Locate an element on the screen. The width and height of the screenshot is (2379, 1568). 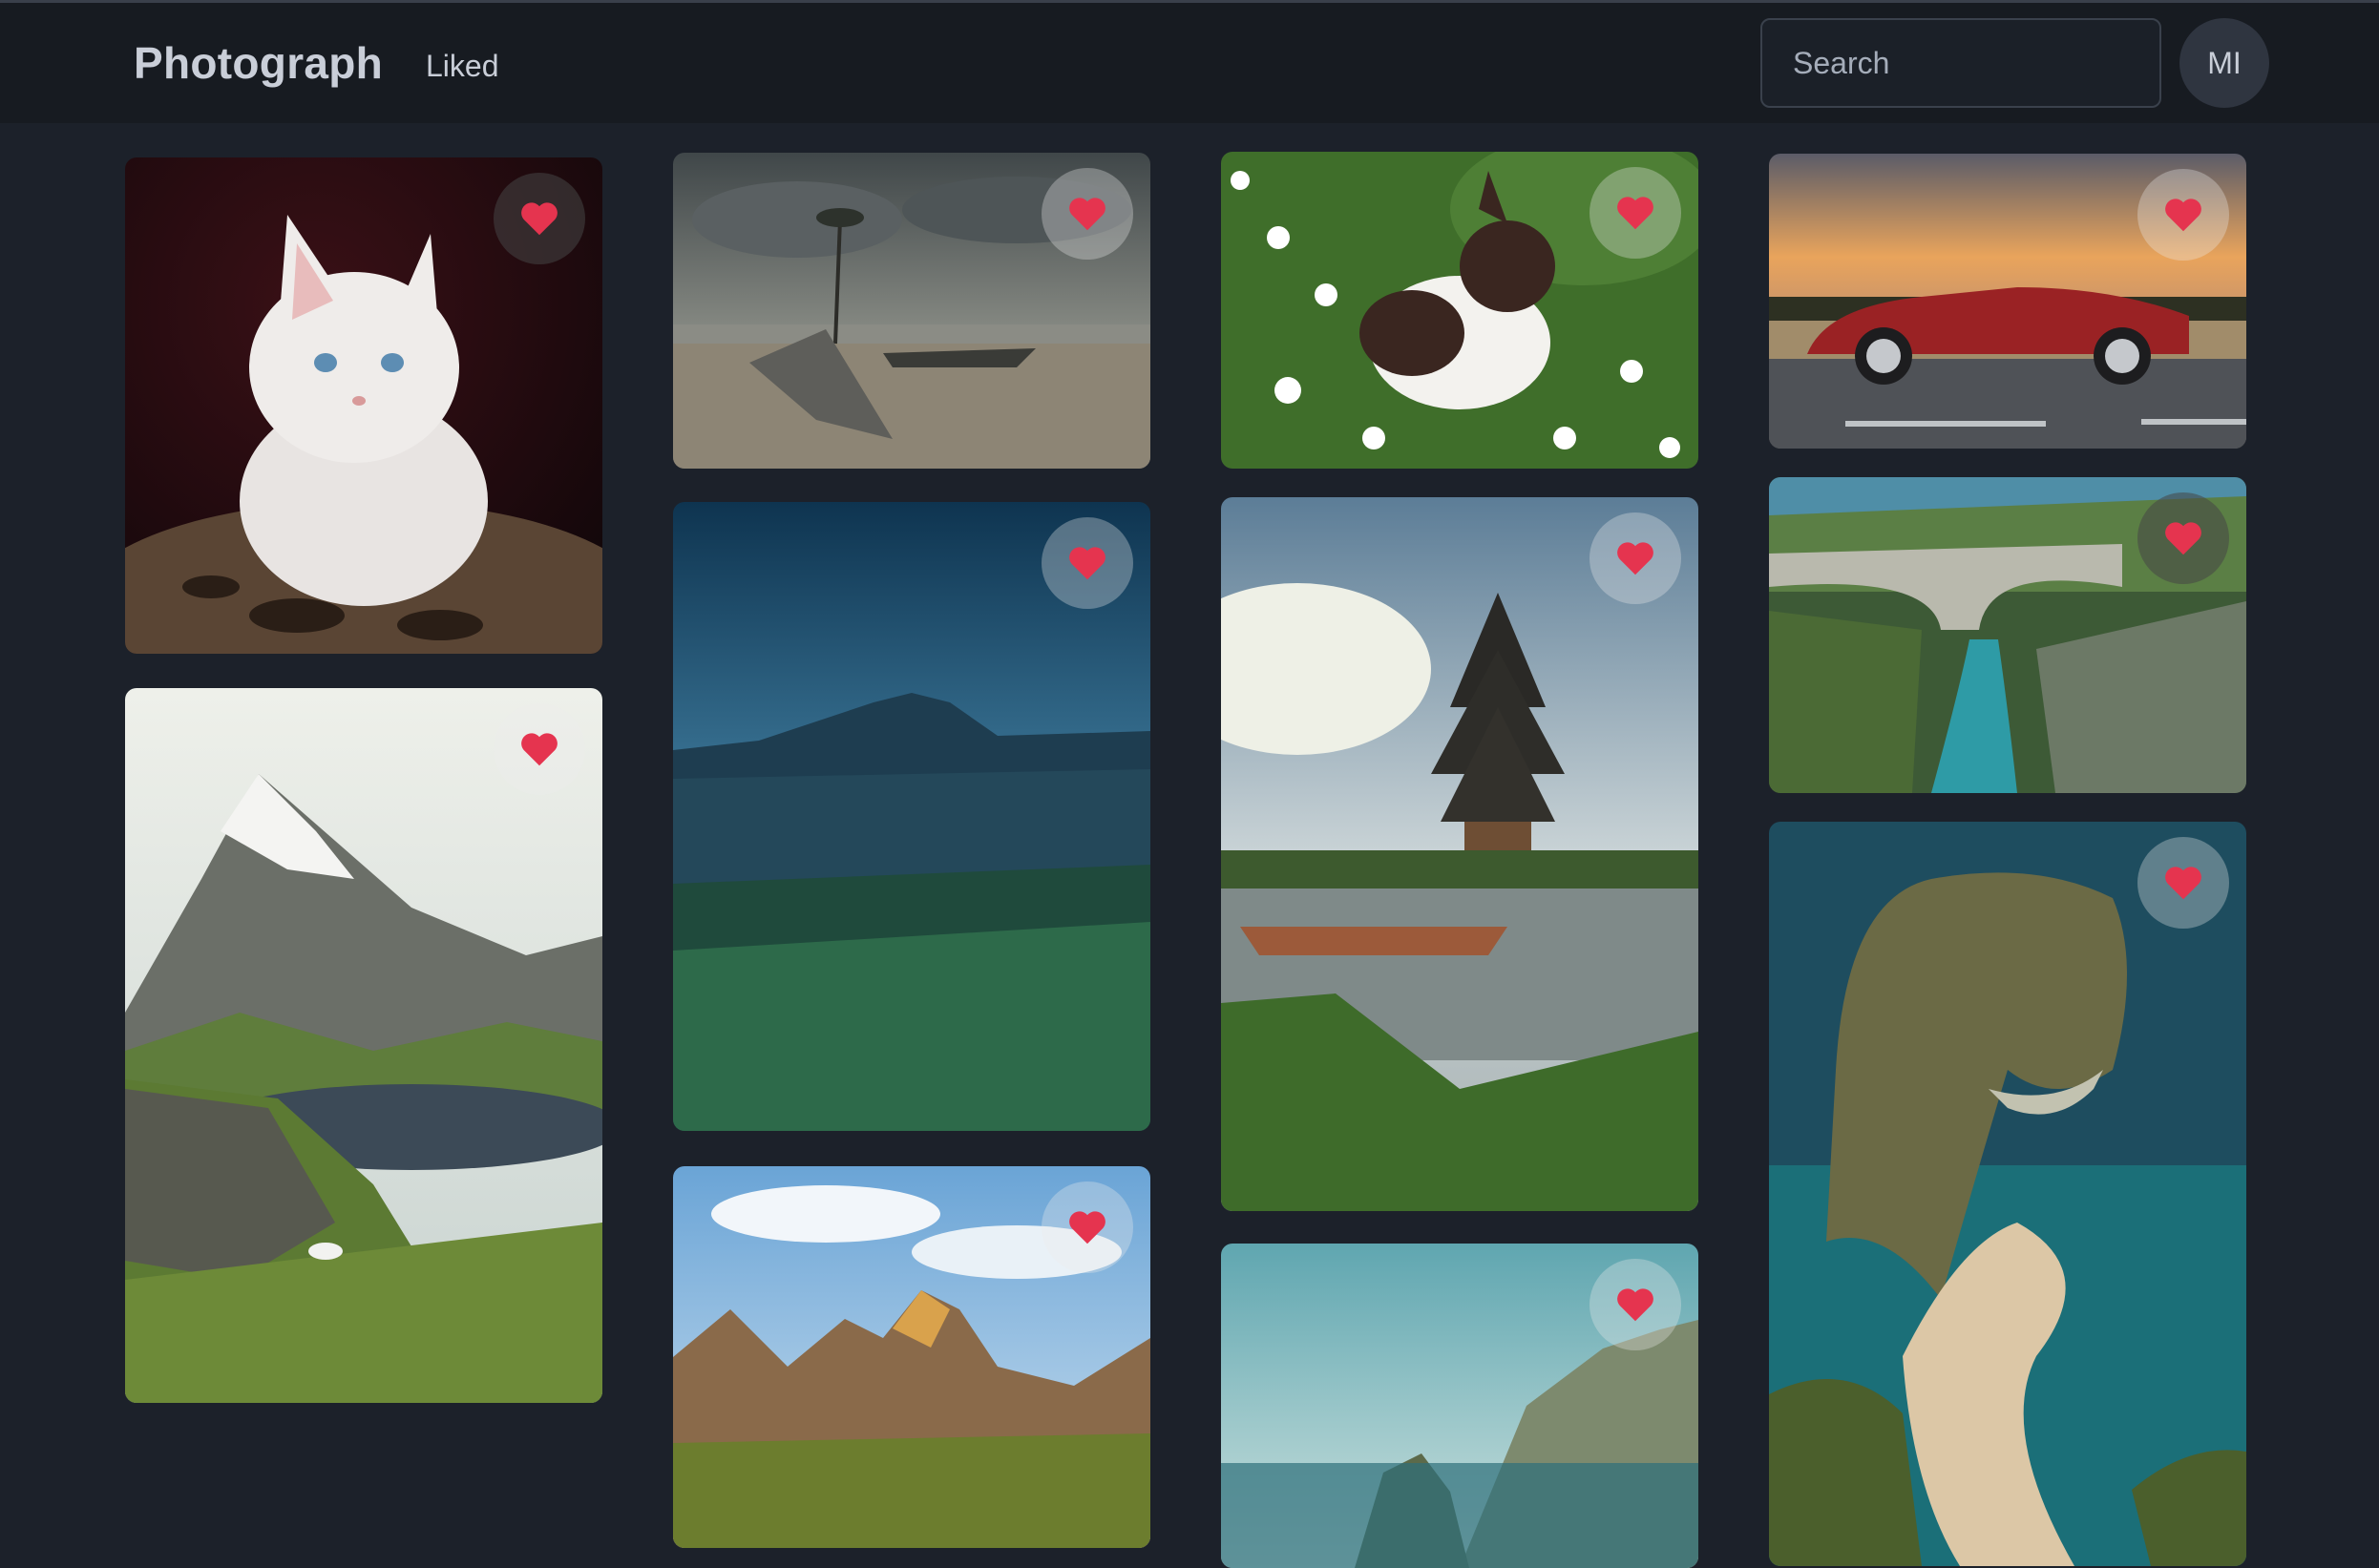
photo-card-night-volcano is located at coordinates (911, 816).